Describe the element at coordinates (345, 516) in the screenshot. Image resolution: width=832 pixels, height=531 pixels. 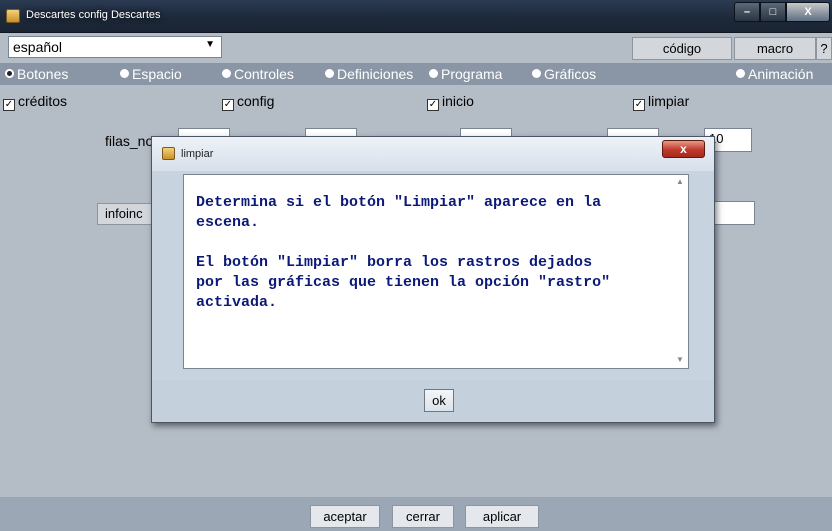
I see `accept-button: aceptar` at that location.